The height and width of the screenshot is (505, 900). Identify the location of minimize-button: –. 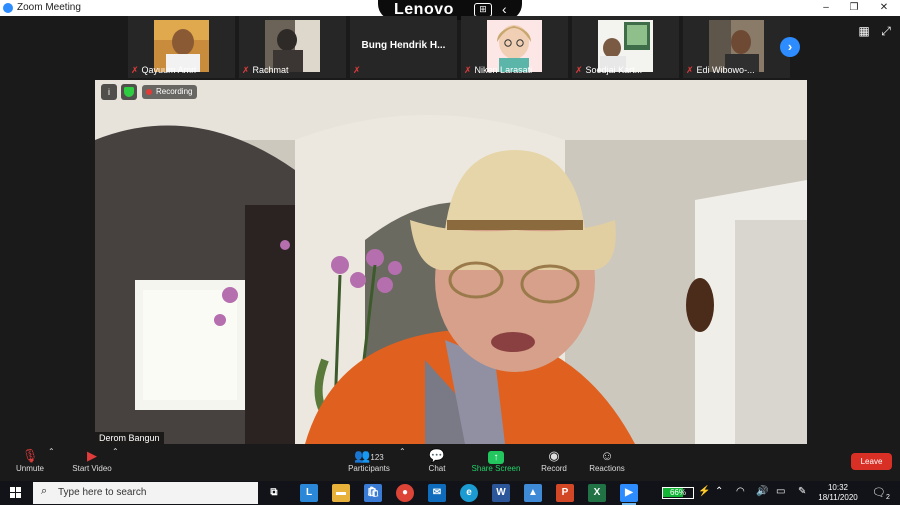
(826, 8).